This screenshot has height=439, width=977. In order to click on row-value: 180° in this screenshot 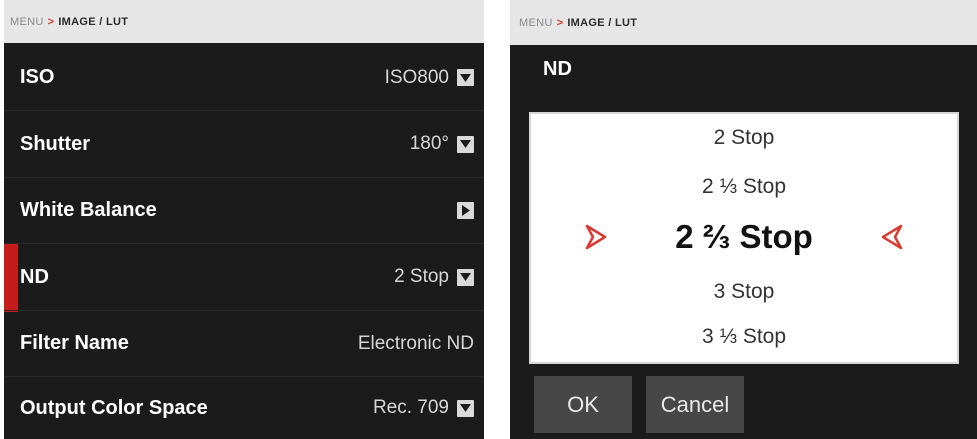, I will do `click(442, 144)`.